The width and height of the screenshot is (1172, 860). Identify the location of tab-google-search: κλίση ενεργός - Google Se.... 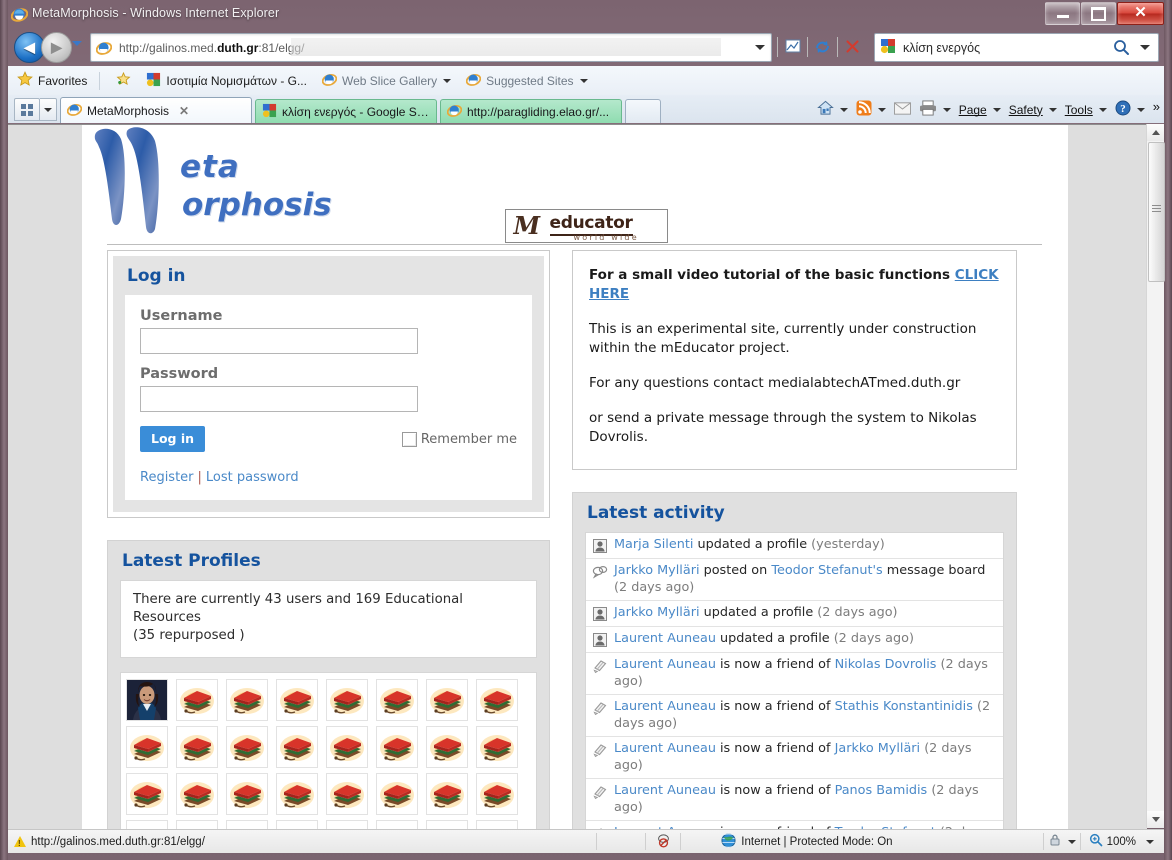
(346, 111).